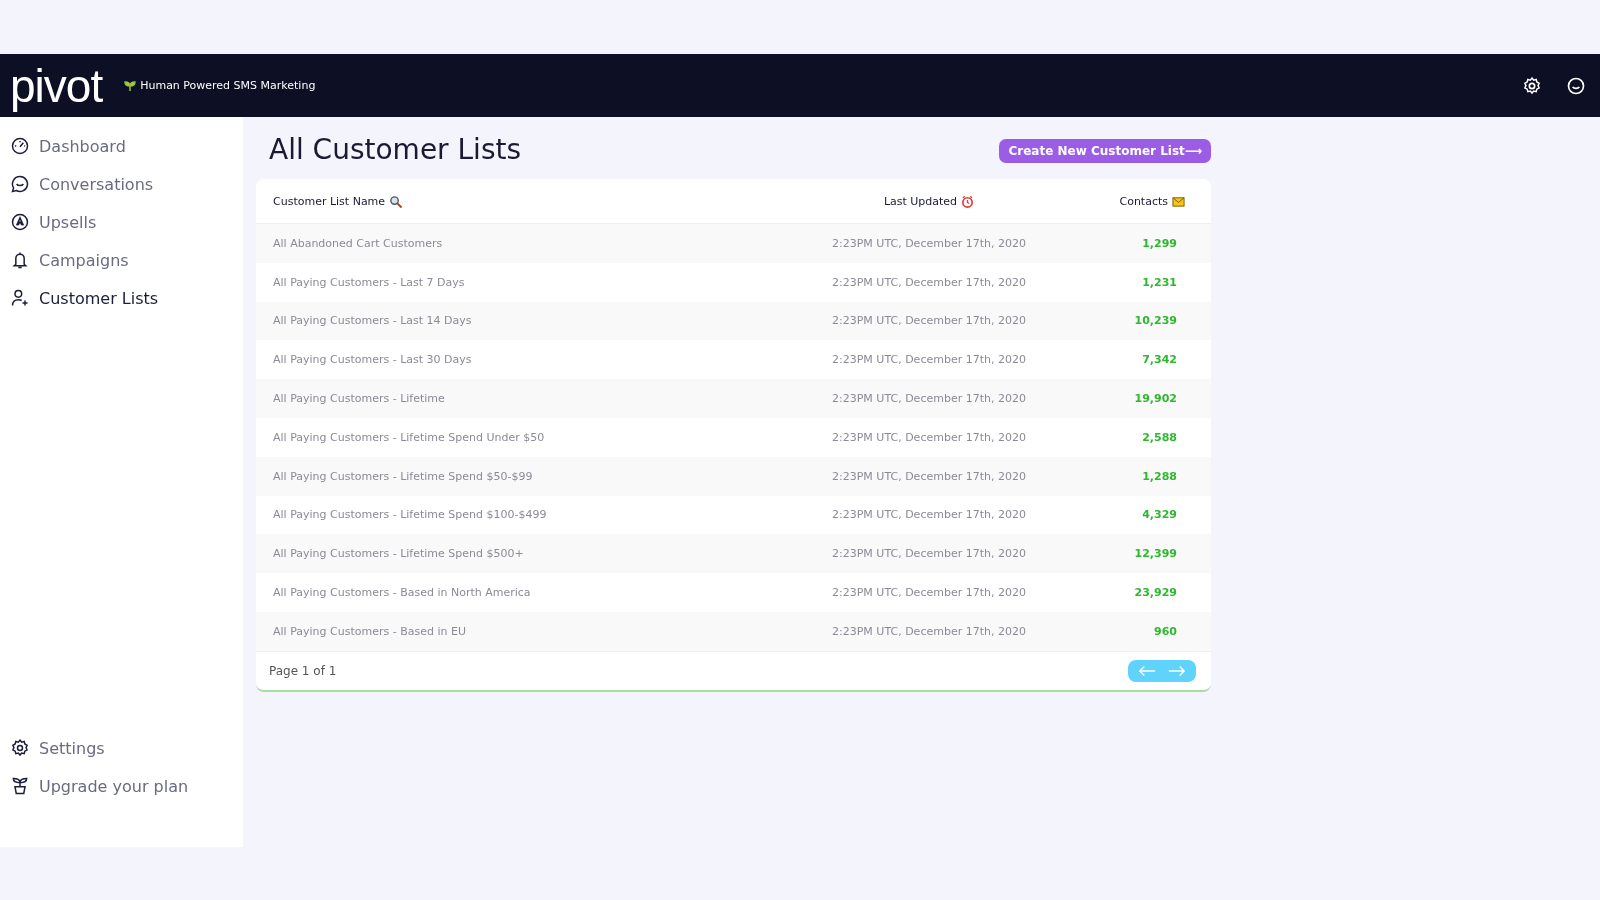 This screenshot has height=900, width=1600. I want to click on sidebar-item: Conversations, so click(121, 184).